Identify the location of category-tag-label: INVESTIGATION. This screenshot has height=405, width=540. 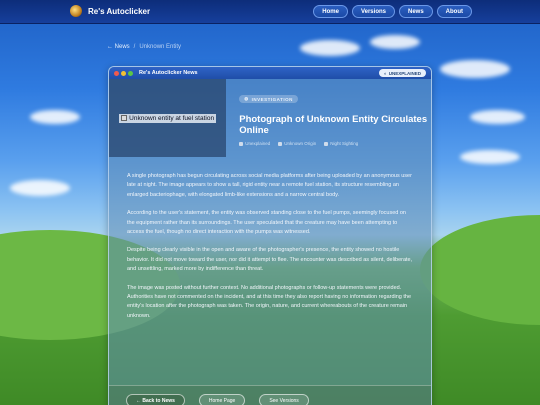
(272, 99).